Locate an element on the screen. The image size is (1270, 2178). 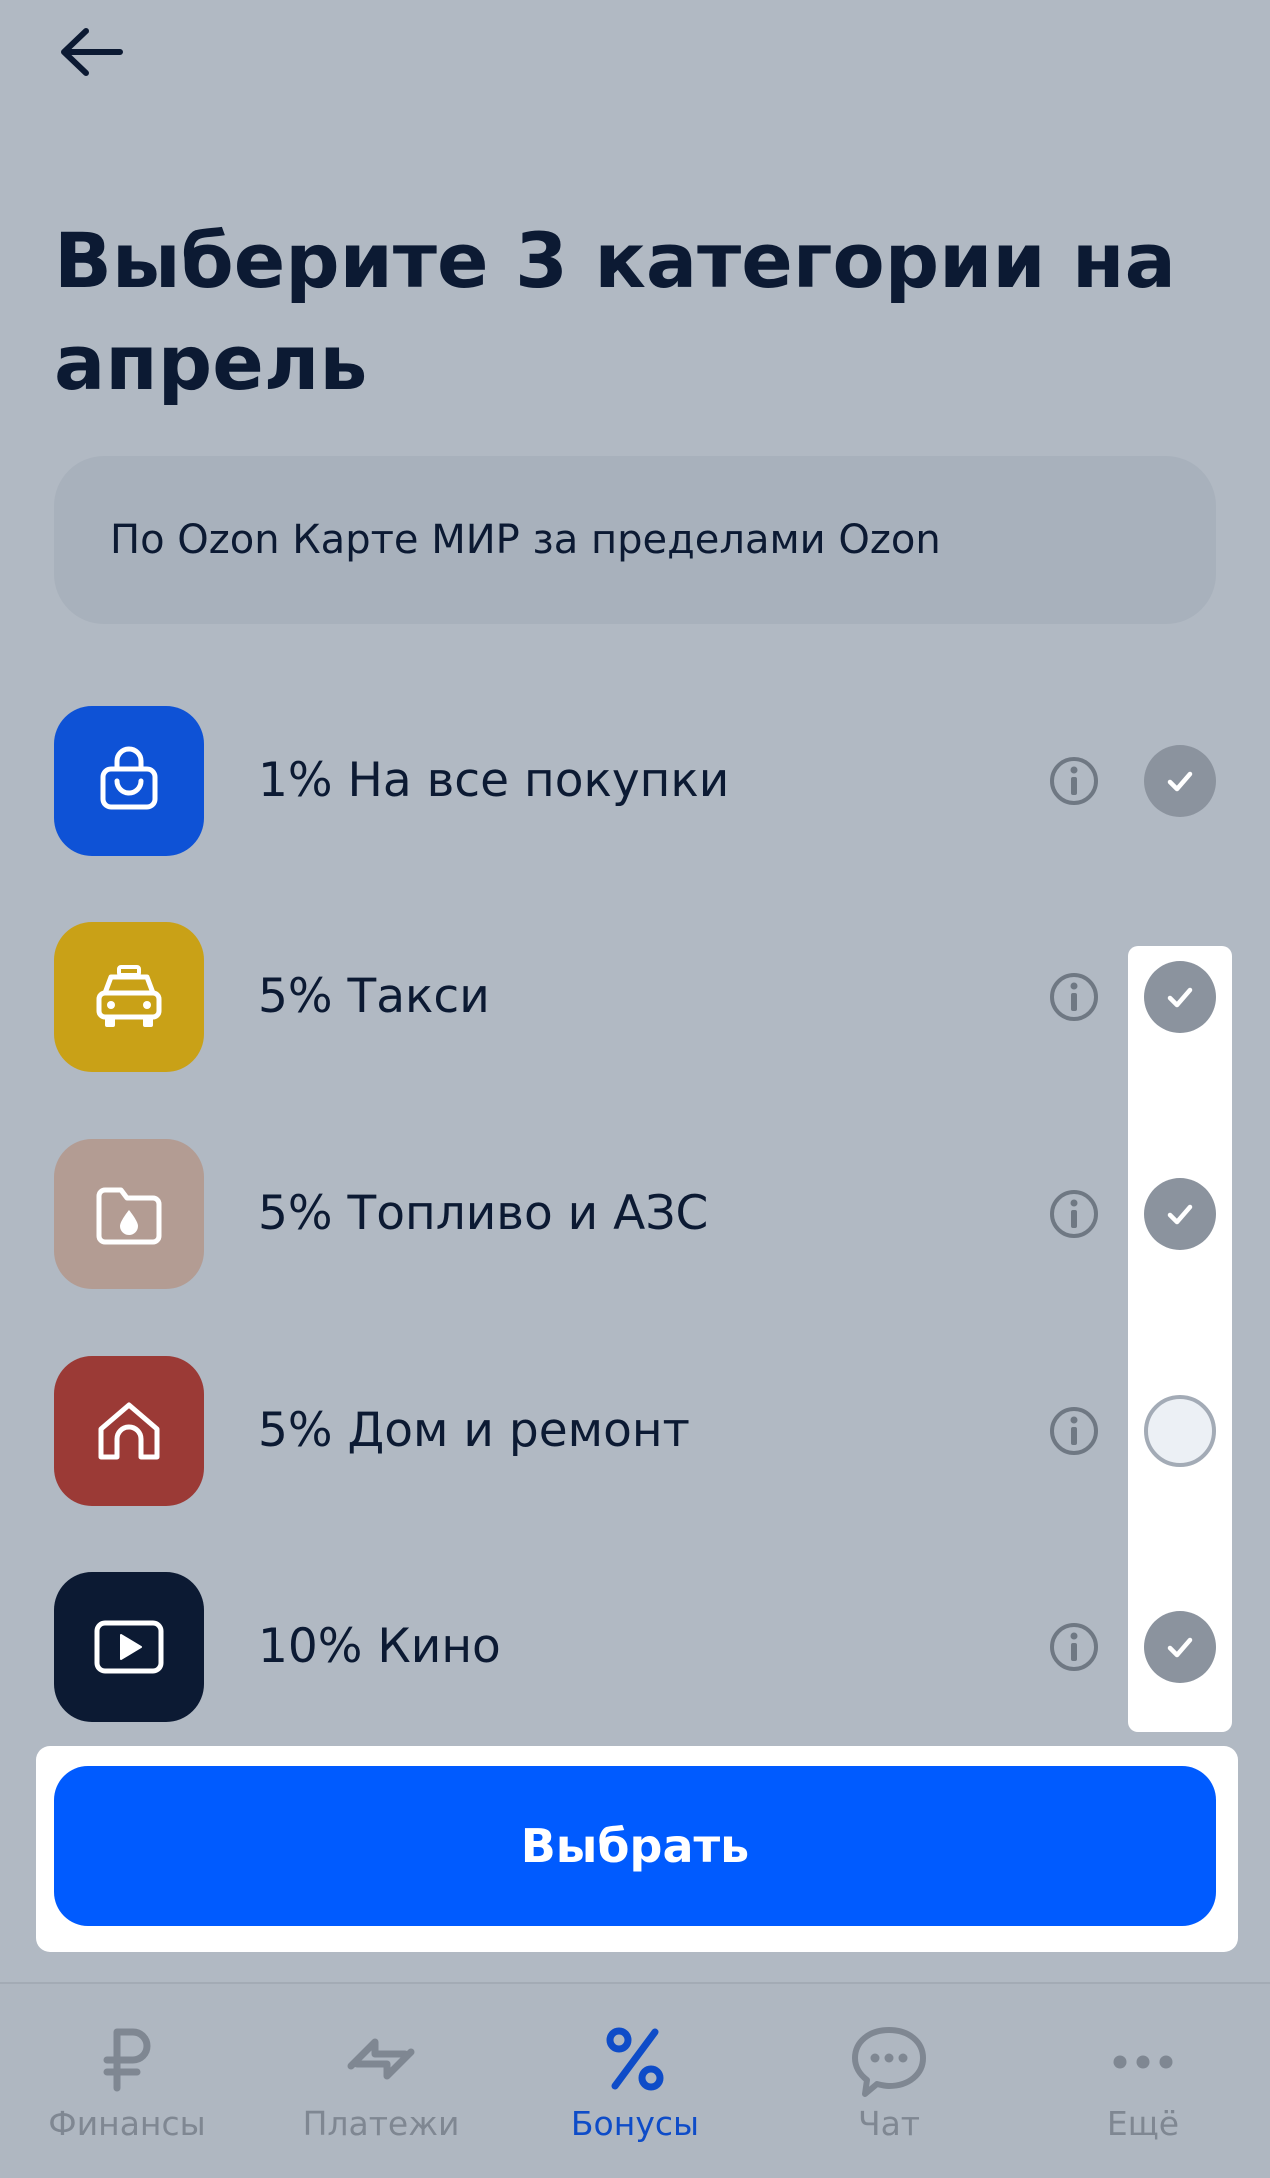
nav-label: Платежи is located at coordinates (381, 2123).